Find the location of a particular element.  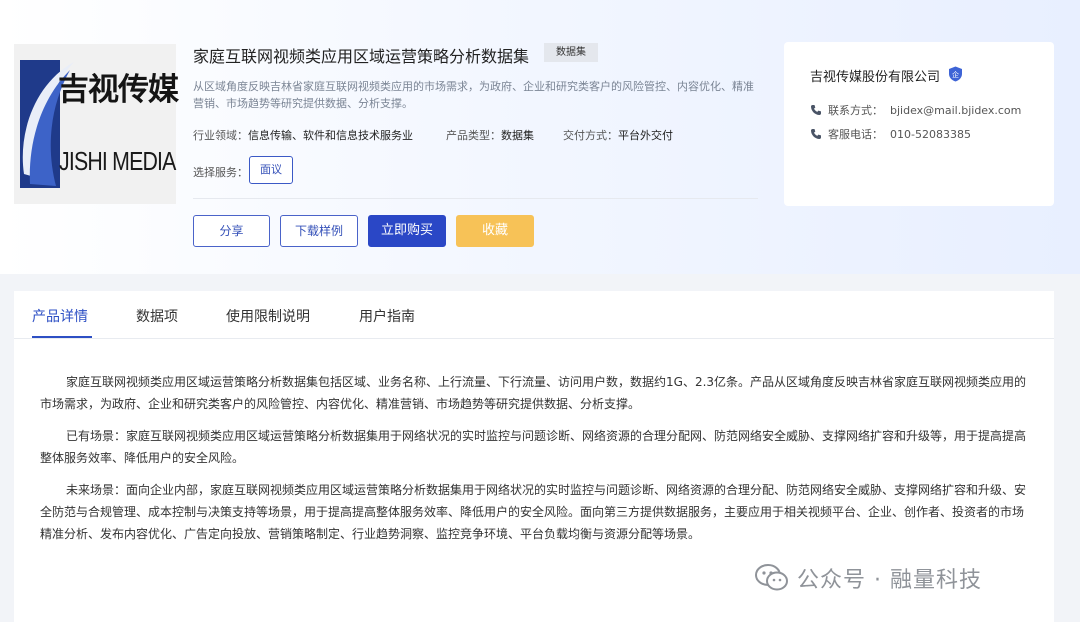

product-type-tag: 数据集 is located at coordinates (571, 52).